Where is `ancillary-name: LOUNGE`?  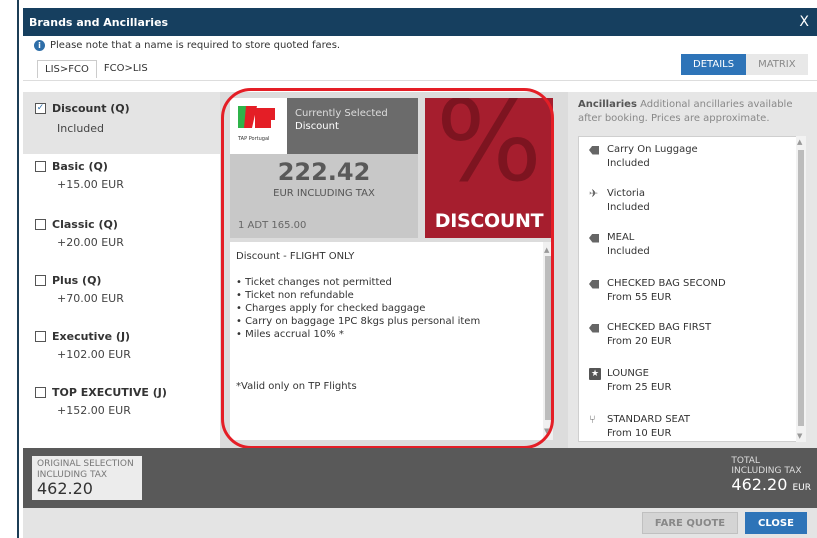
ancillary-name: LOUNGE is located at coordinates (628, 373).